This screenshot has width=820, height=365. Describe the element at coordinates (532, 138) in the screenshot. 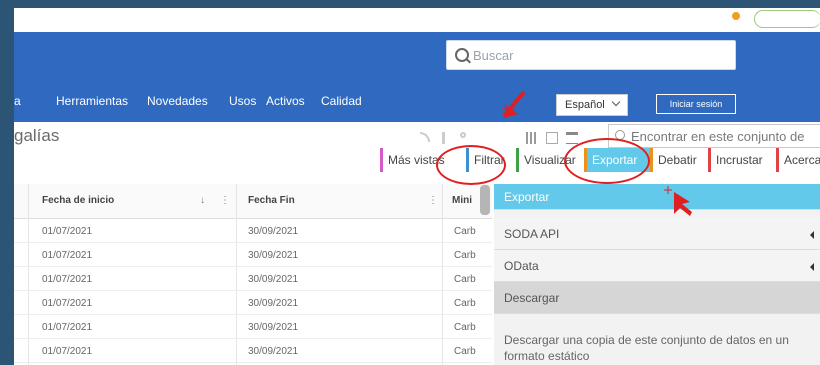

I see `grid-view-icon` at that location.